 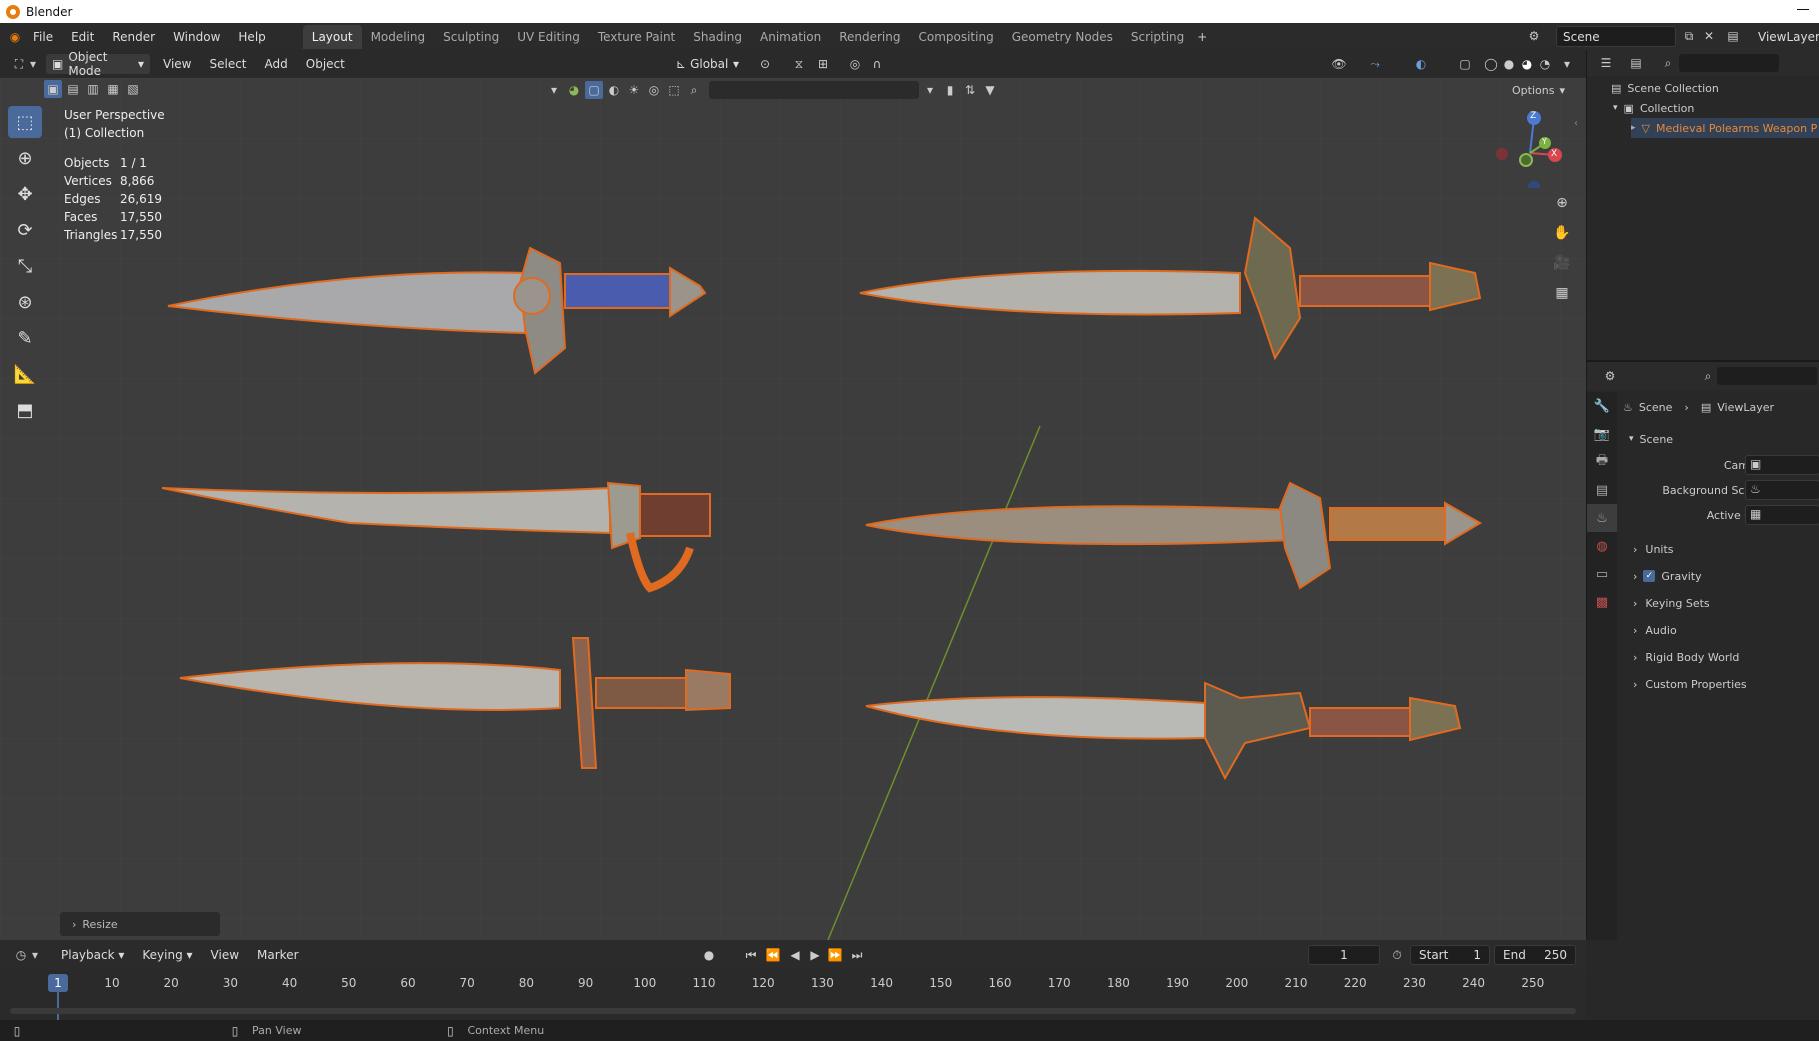 I want to click on scene-selector-icon: ⚙, so click(x=1534, y=36).